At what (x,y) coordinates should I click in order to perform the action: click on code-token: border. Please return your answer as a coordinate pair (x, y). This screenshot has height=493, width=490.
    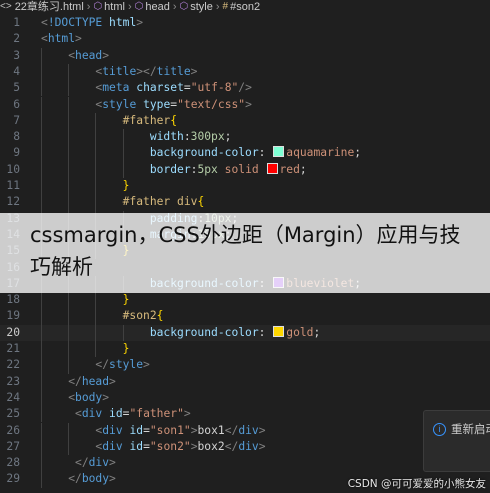
    Looking at the image, I should click on (170, 169).